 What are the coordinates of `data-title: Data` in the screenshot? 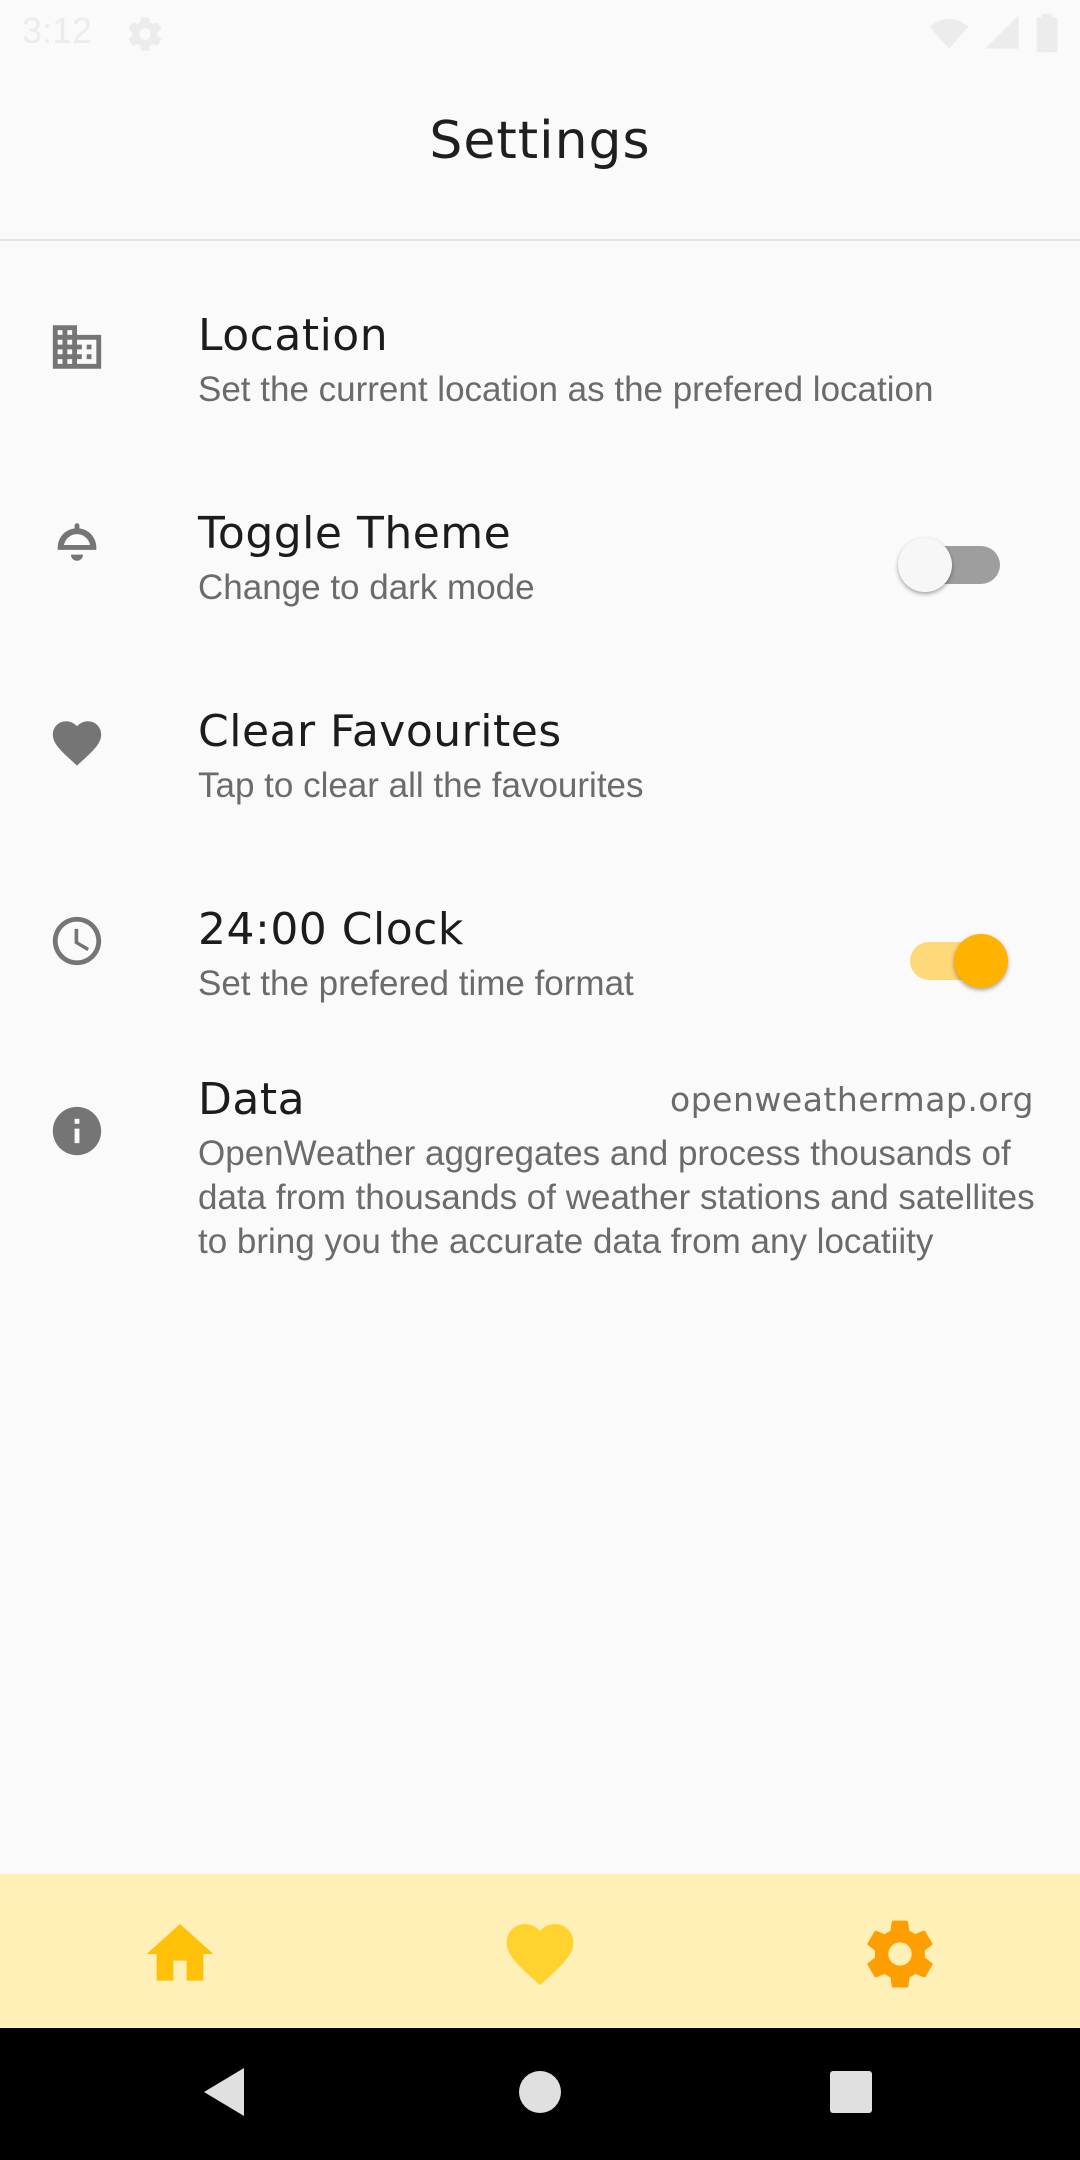 It's located at (252, 1099).